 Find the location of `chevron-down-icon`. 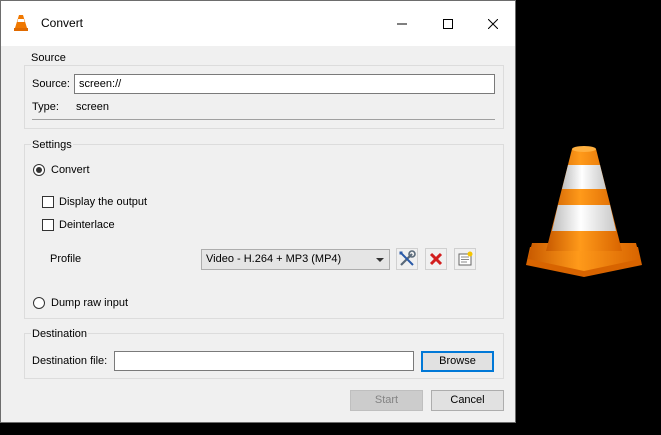

chevron-down-icon is located at coordinates (380, 260).